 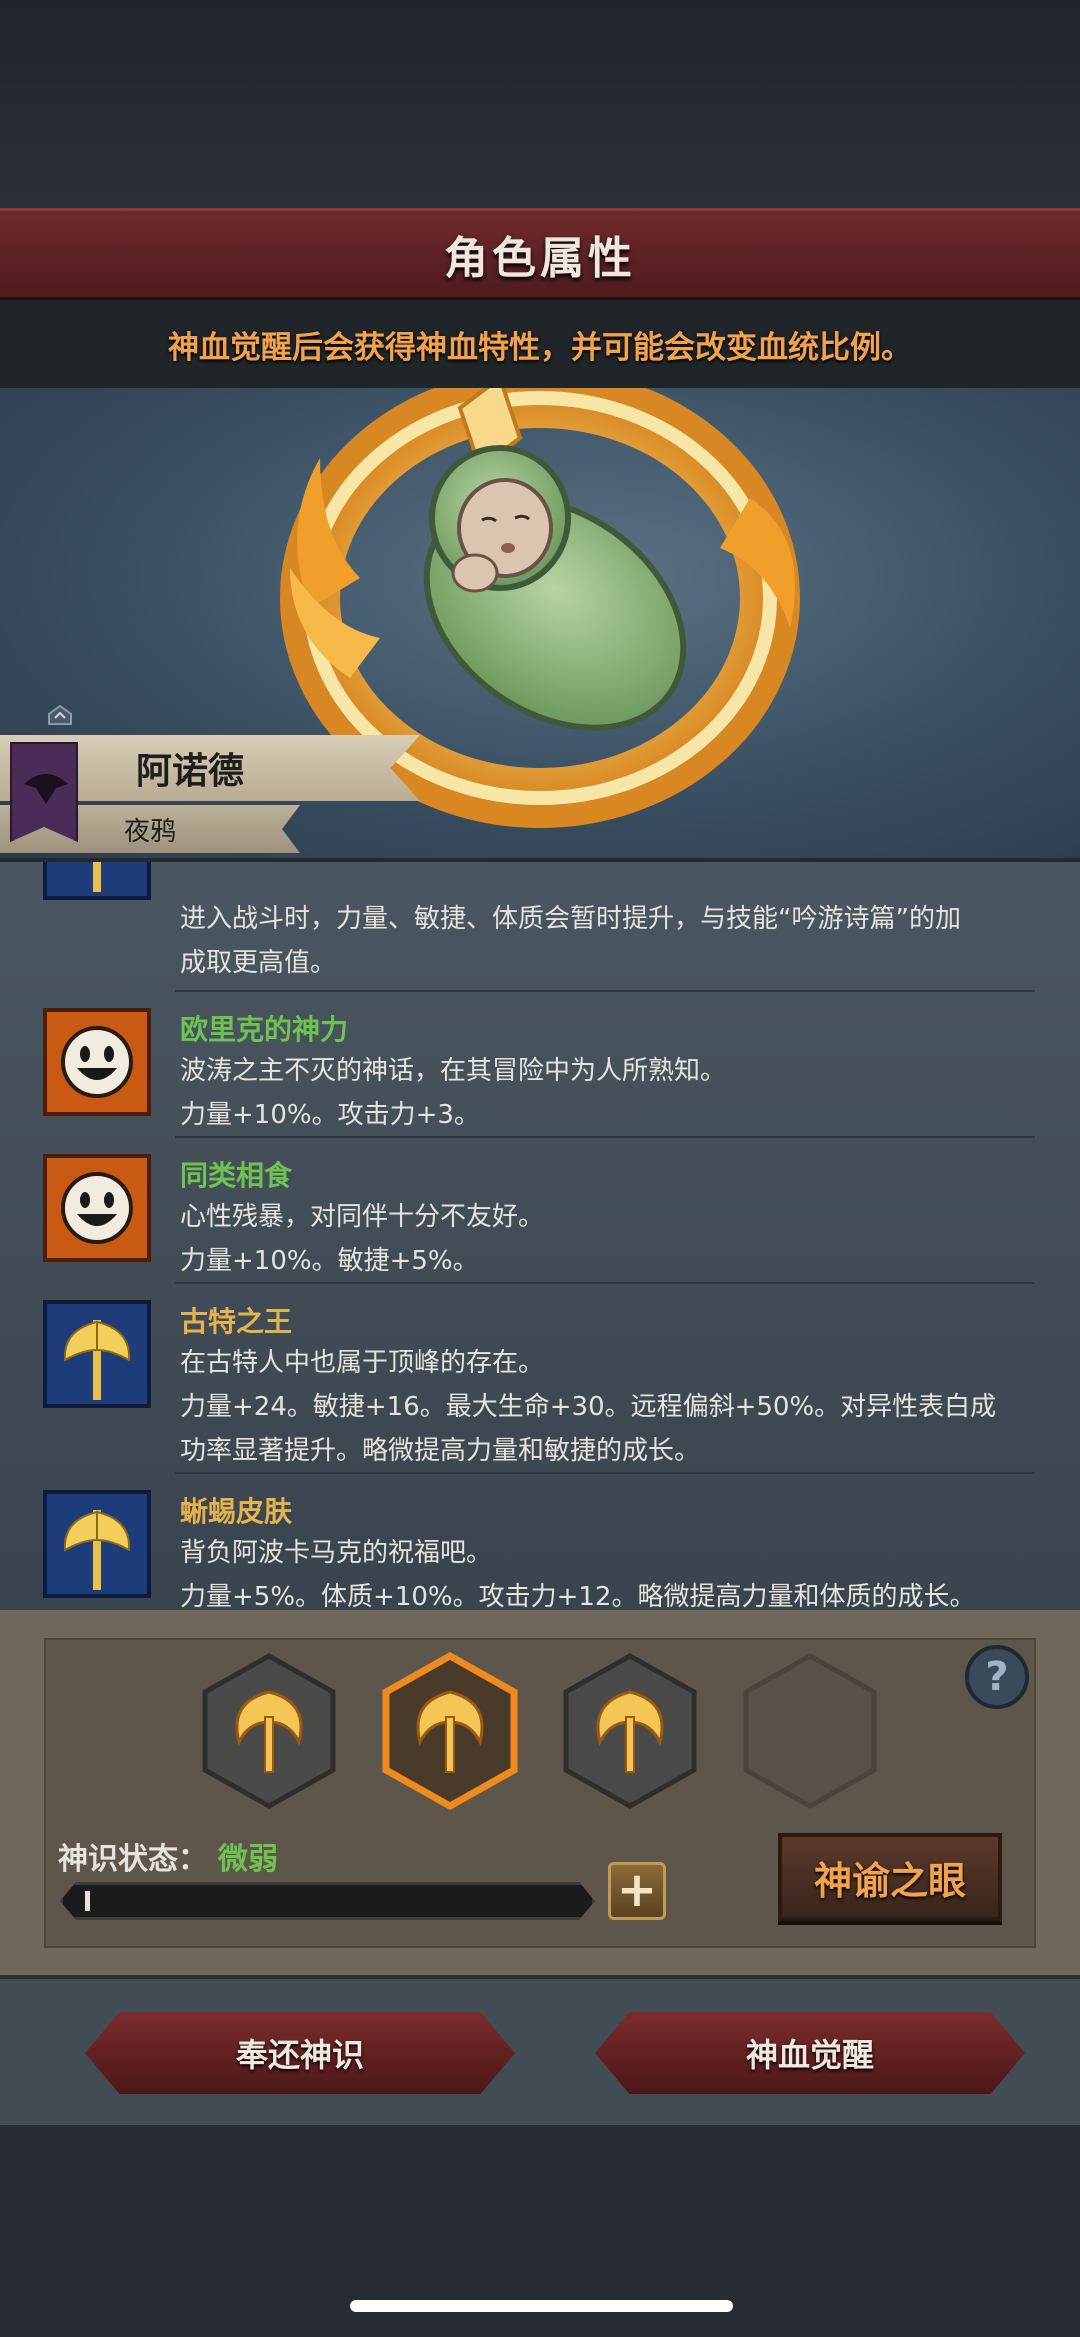 What do you see at coordinates (362, 1217) in the screenshot?
I see `trait-desc: 心性残暴，对同伴十分不友好。` at bounding box center [362, 1217].